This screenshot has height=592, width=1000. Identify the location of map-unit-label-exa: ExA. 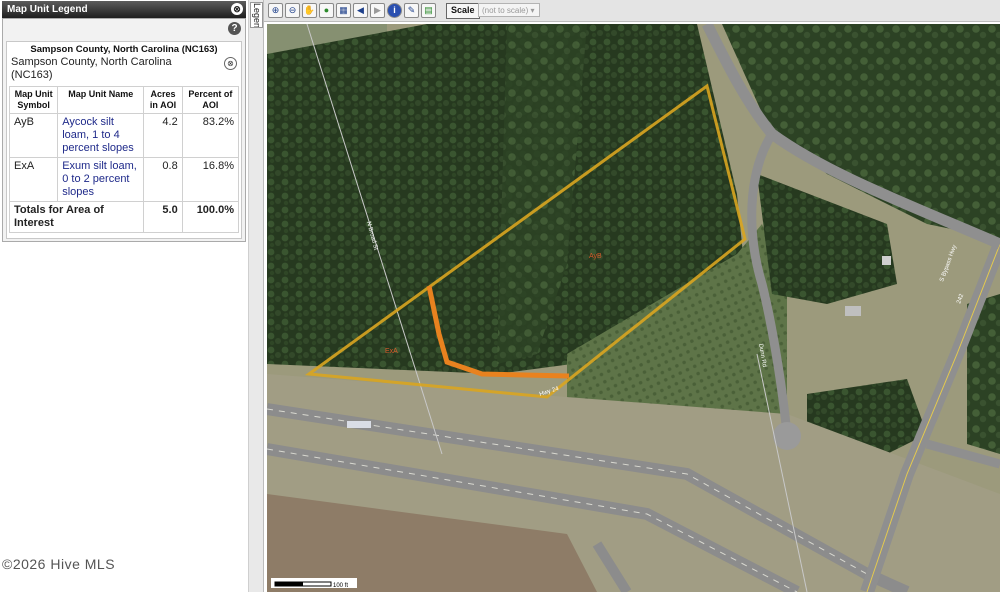
(391, 351).